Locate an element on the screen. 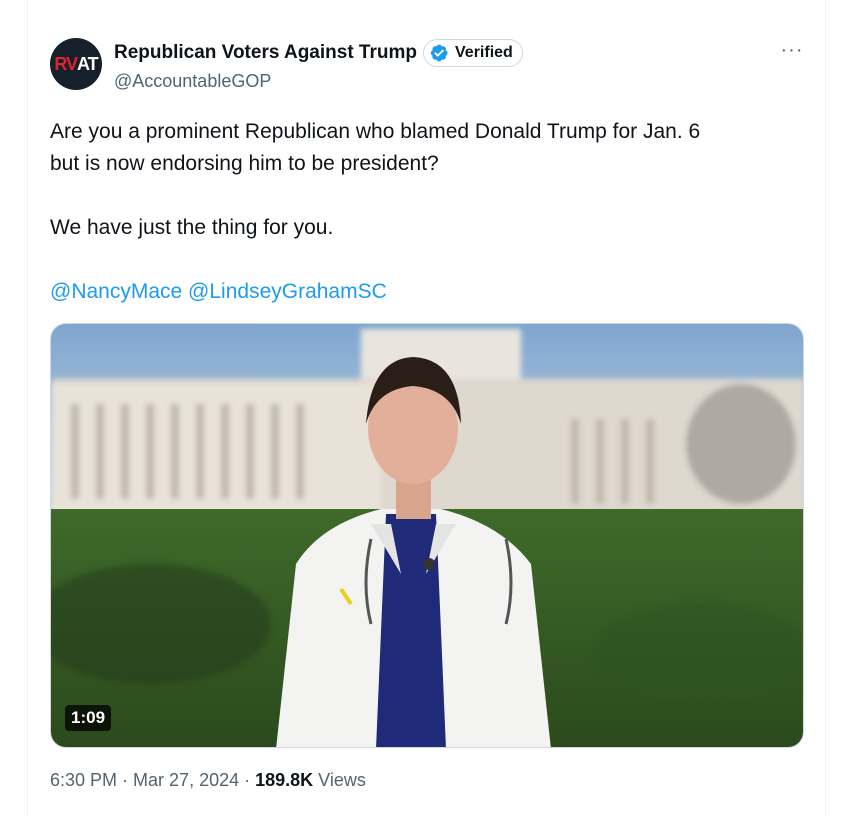 The height and width of the screenshot is (816, 864). more-options-icon: ··· is located at coordinates (792, 50).